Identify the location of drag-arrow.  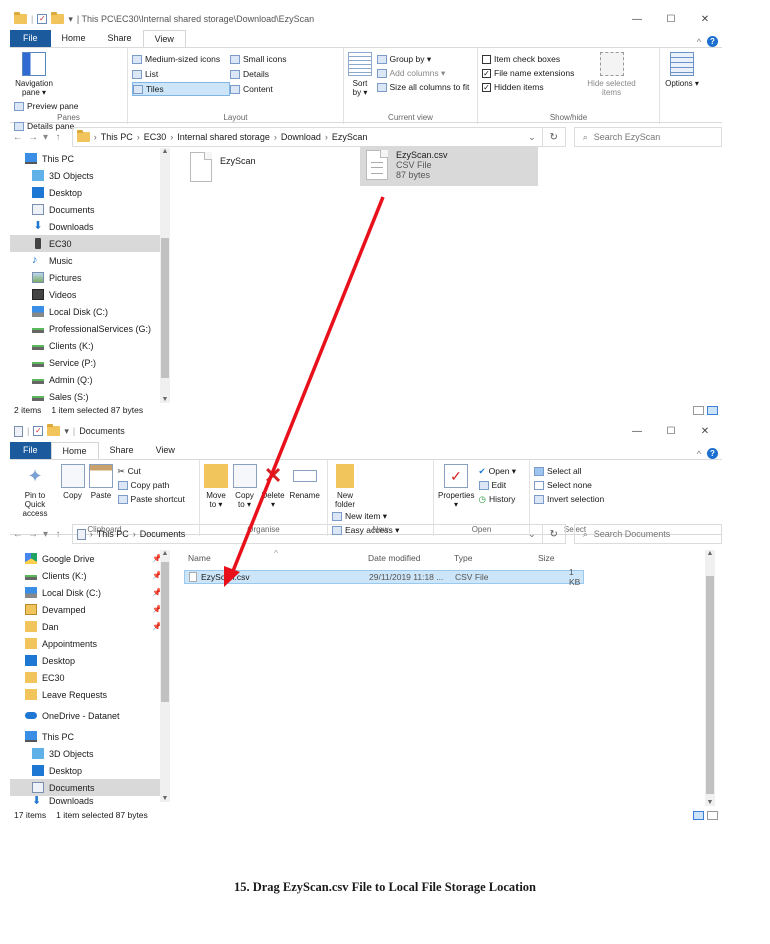
(304, 391).